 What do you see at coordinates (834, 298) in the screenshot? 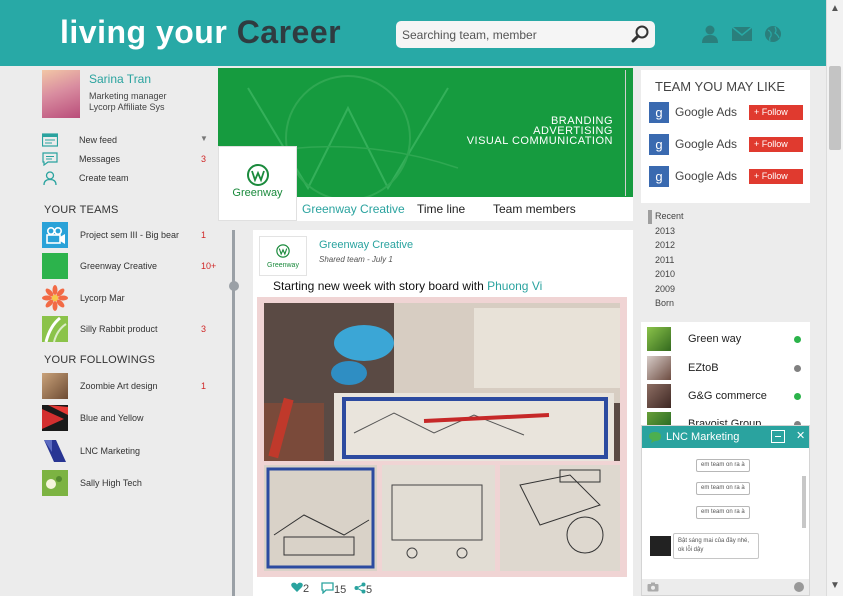
I see `page-scrollbar: ▲ ▼` at bounding box center [834, 298].